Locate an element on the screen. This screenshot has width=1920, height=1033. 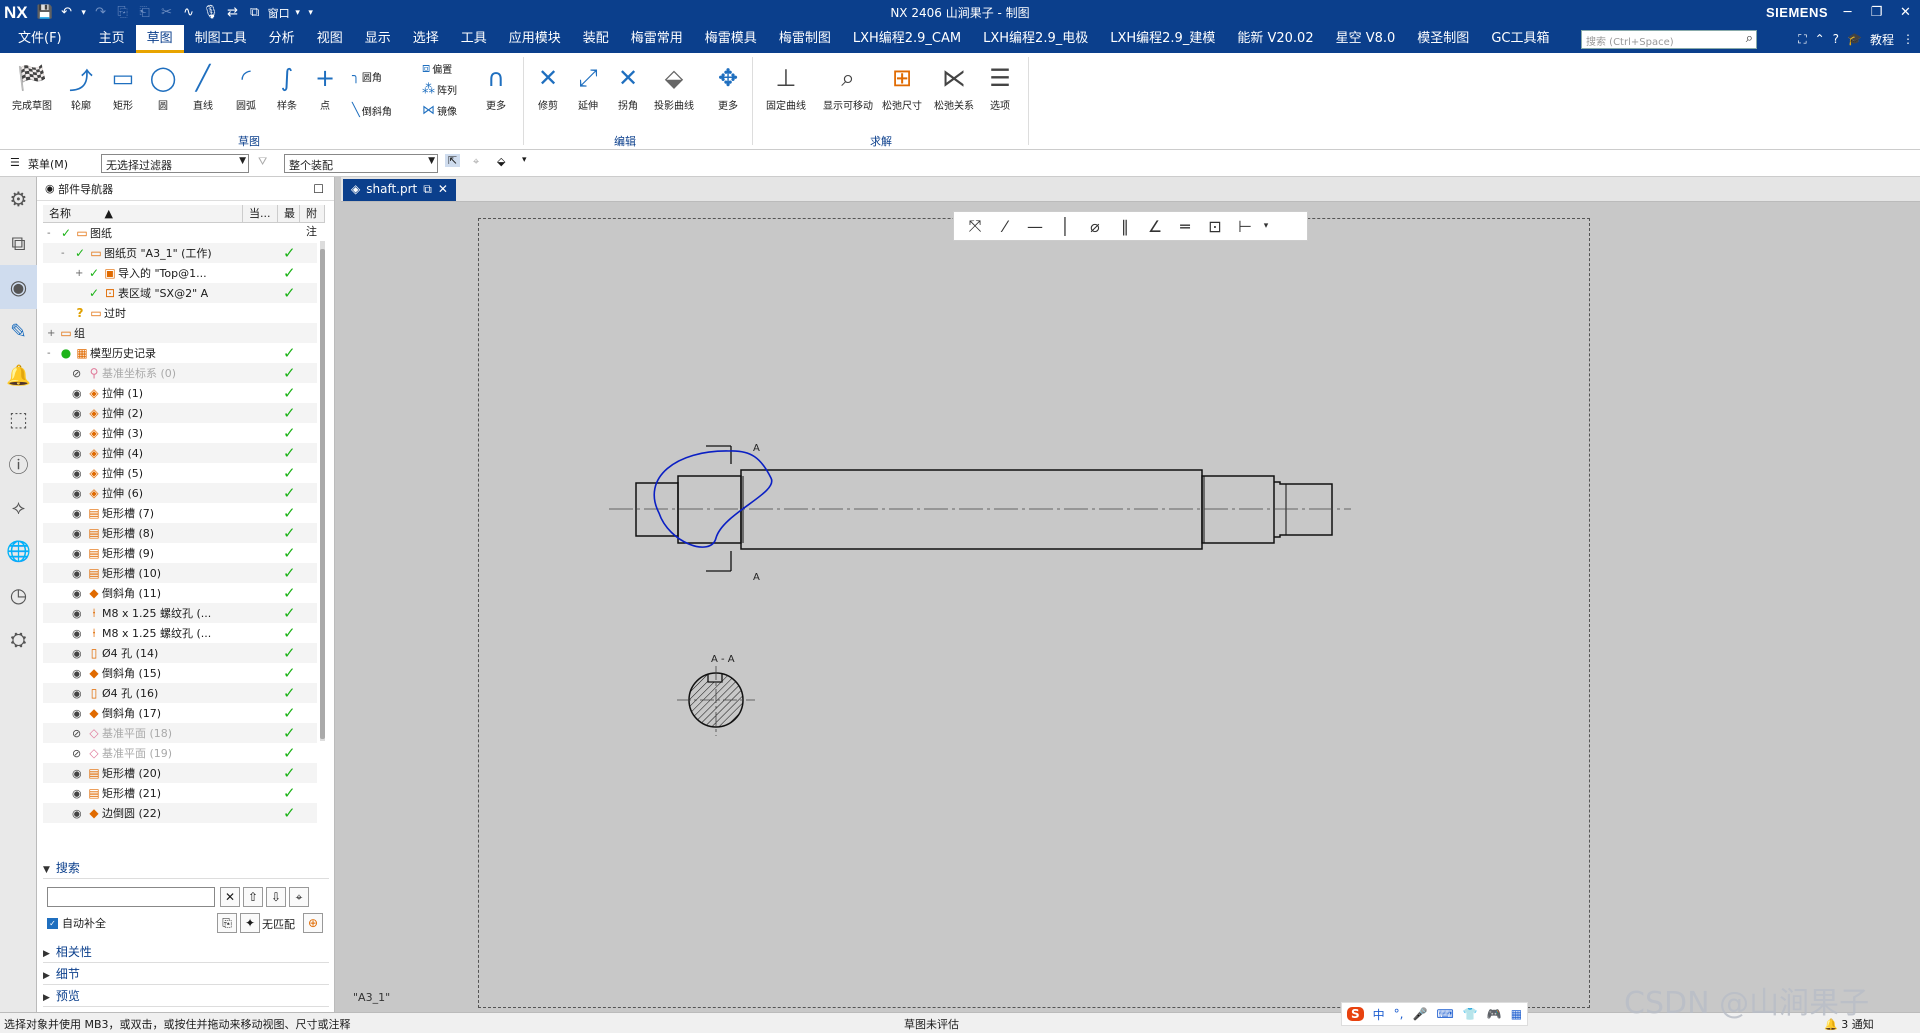
sogou-logo-icon: S is located at coordinates (1355, 1014).